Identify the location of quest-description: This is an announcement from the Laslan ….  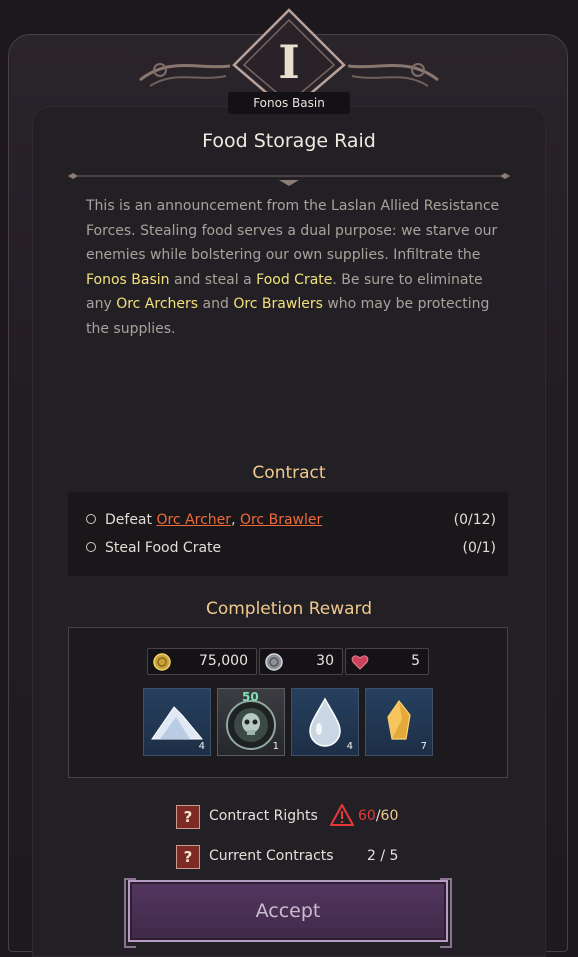
(296, 267).